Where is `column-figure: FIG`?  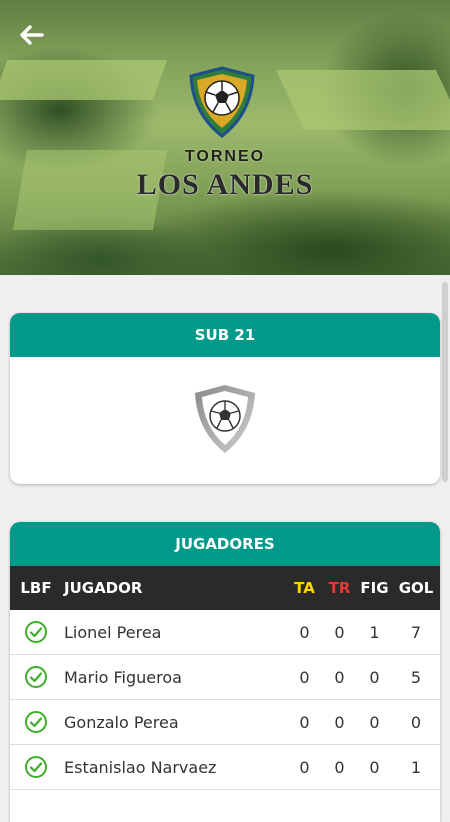
column-figure: FIG is located at coordinates (374, 588).